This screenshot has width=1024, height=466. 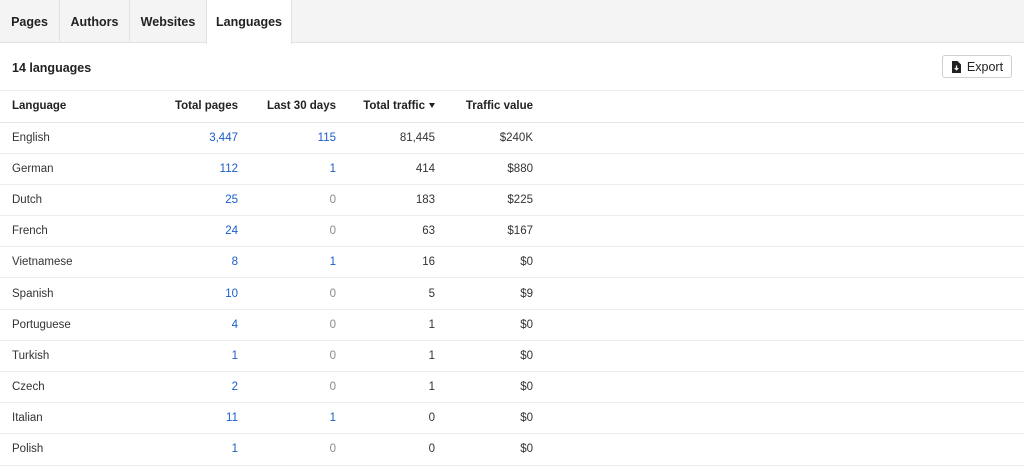 I want to click on cell-total-traffic: 63, so click(x=385, y=231).